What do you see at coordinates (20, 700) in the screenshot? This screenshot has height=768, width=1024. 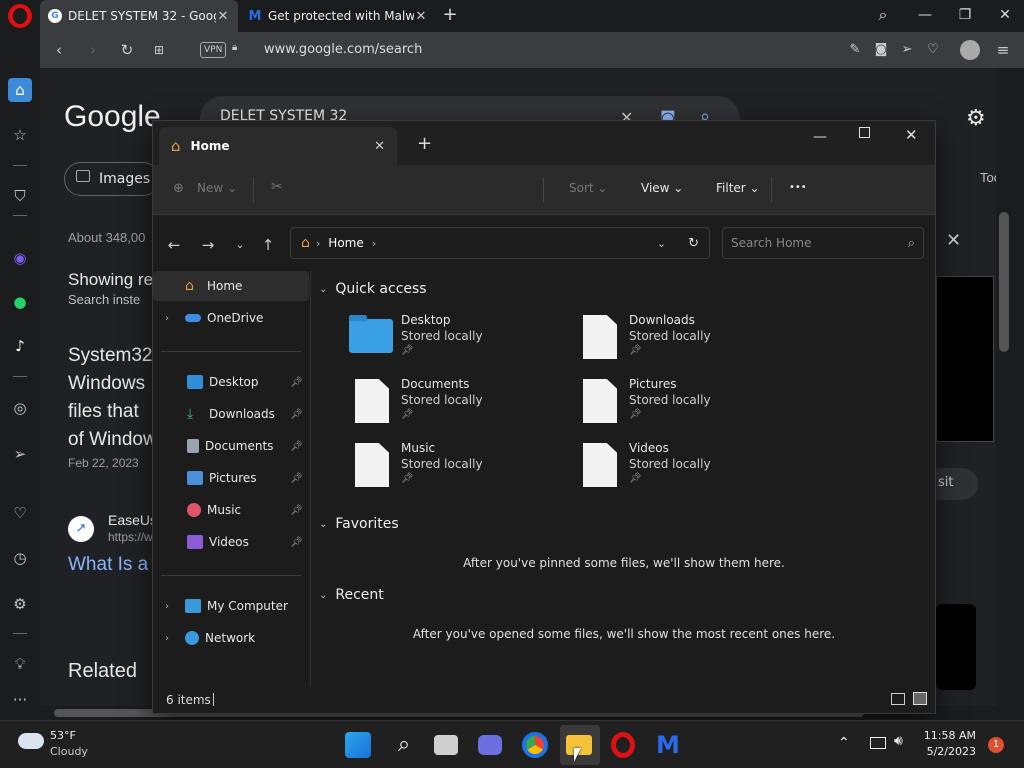 I see `more-icon: ···` at bounding box center [20, 700].